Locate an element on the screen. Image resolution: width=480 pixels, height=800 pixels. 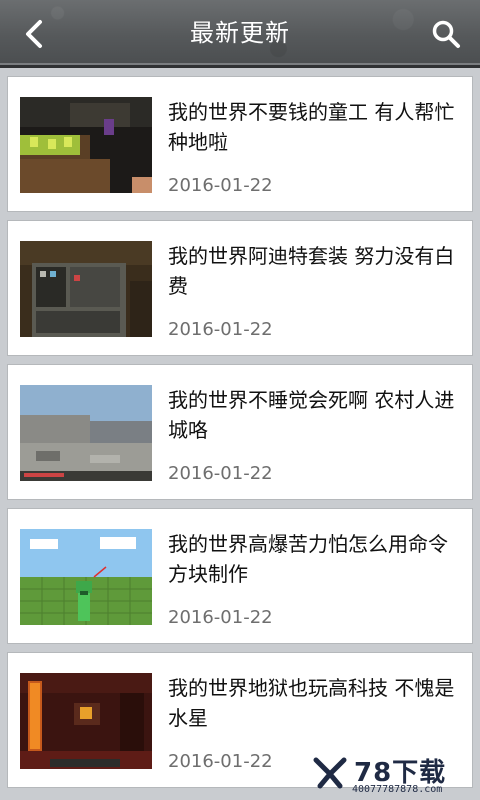
page-title: 最新更新 is located at coordinates (240, 33).